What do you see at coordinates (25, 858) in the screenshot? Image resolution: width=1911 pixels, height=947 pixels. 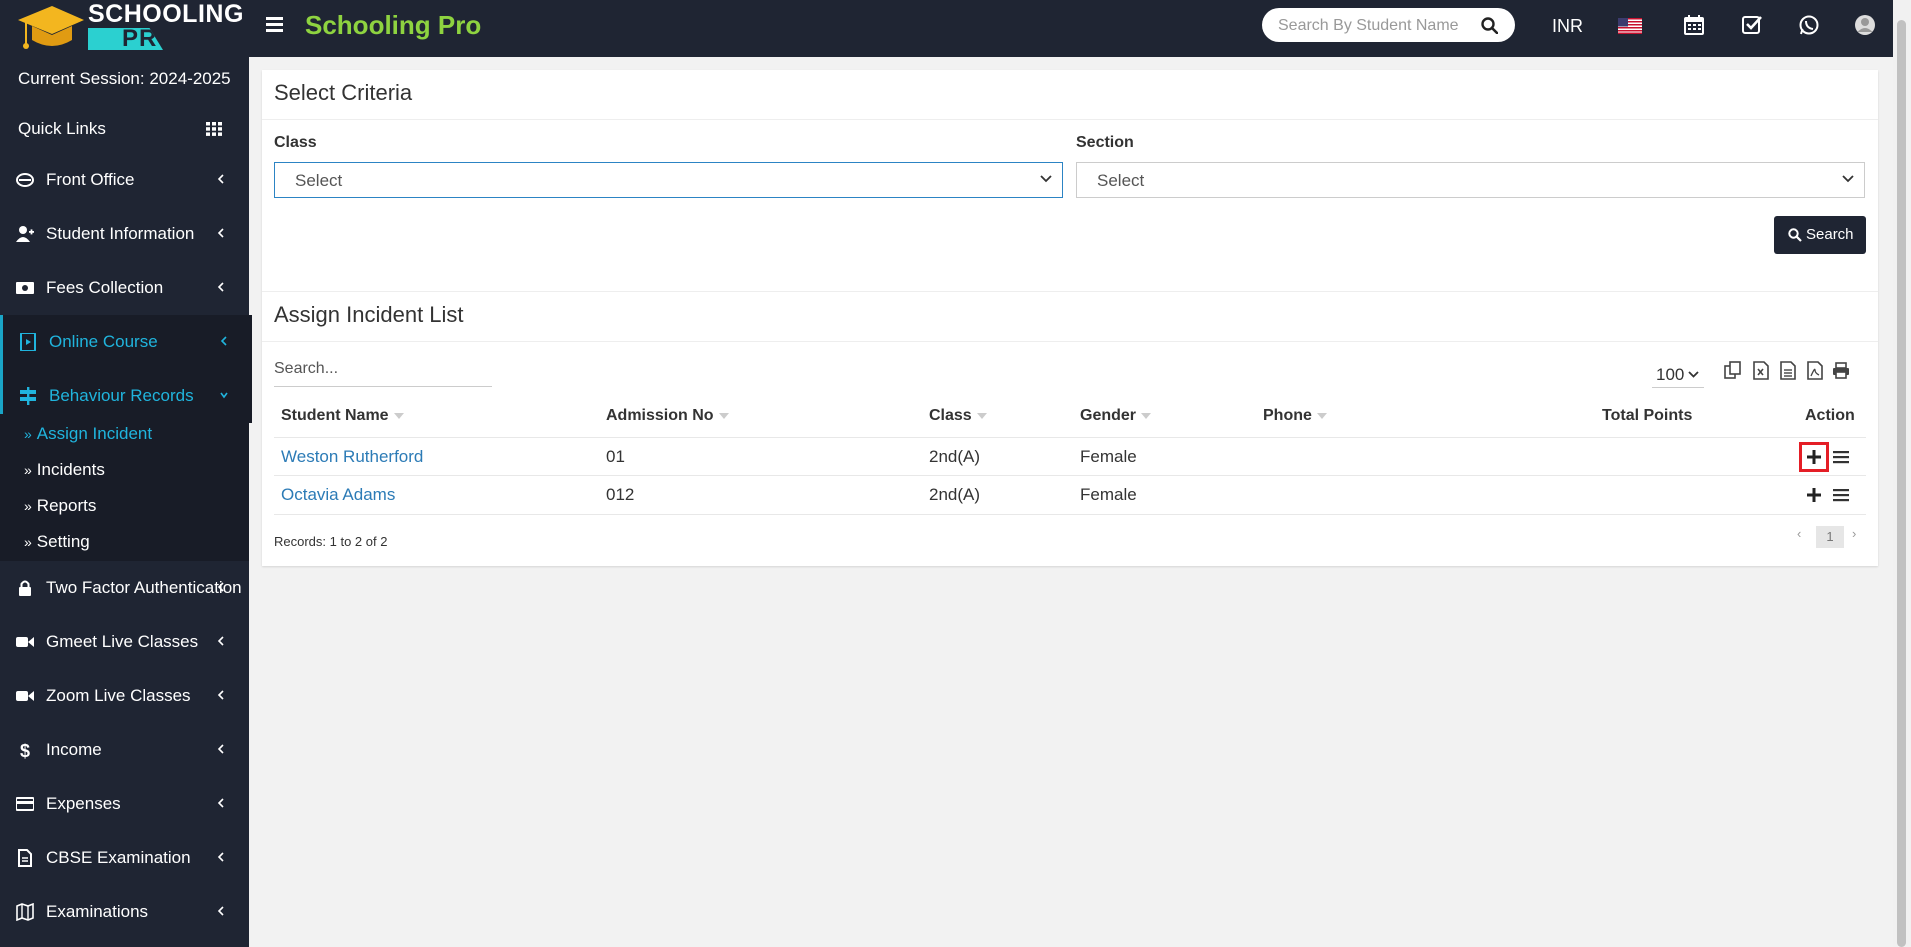 I see `document-icon` at bounding box center [25, 858].